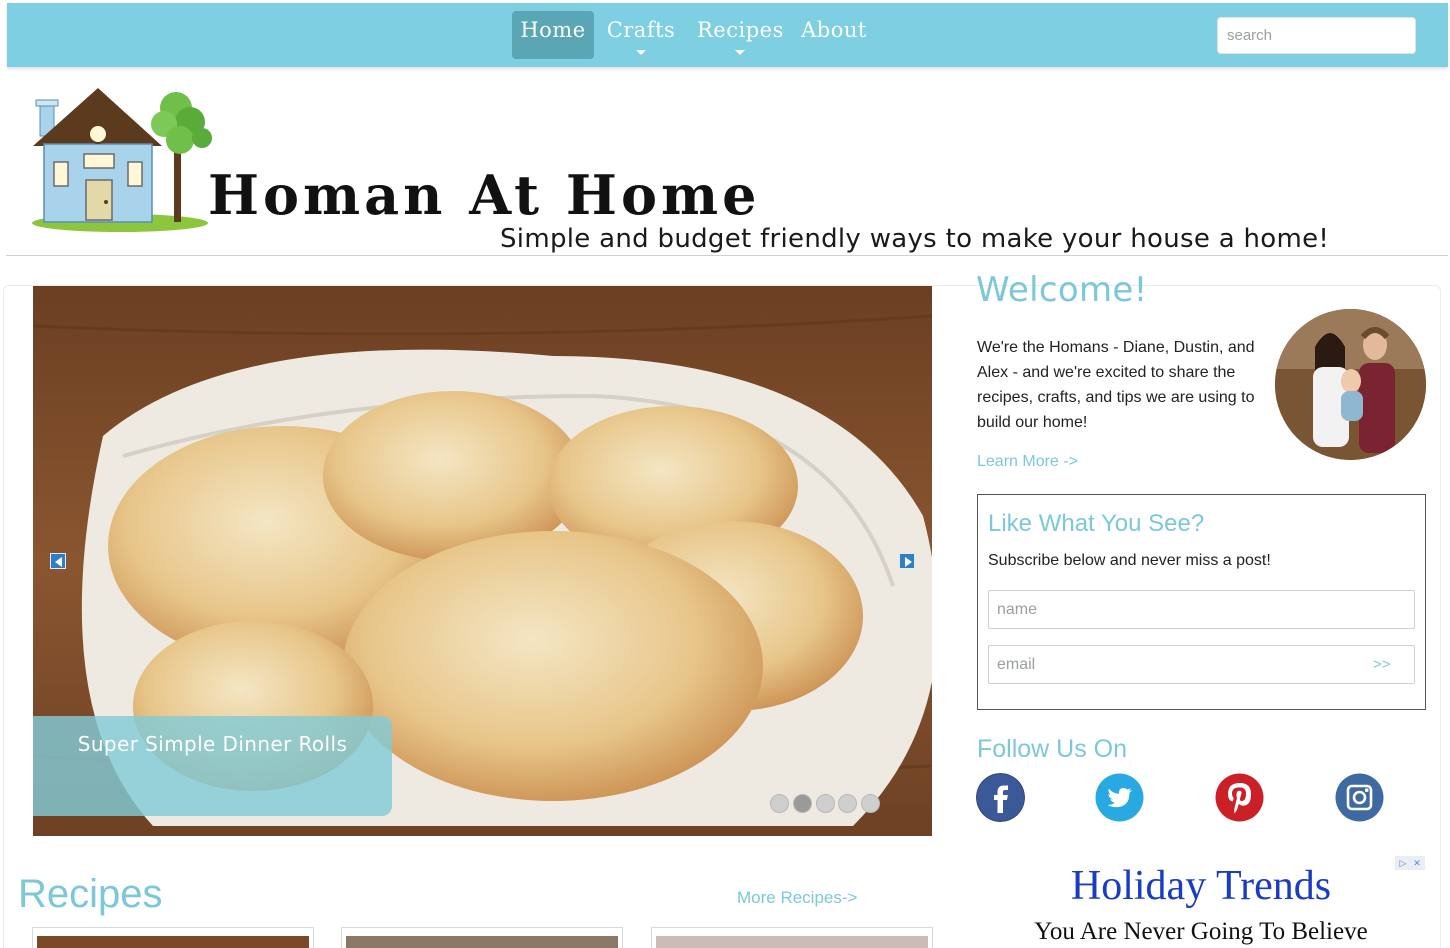 Image resolution: width=1450 pixels, height=948 pixels. I want to click on slider-next-button, so click(907, 561).